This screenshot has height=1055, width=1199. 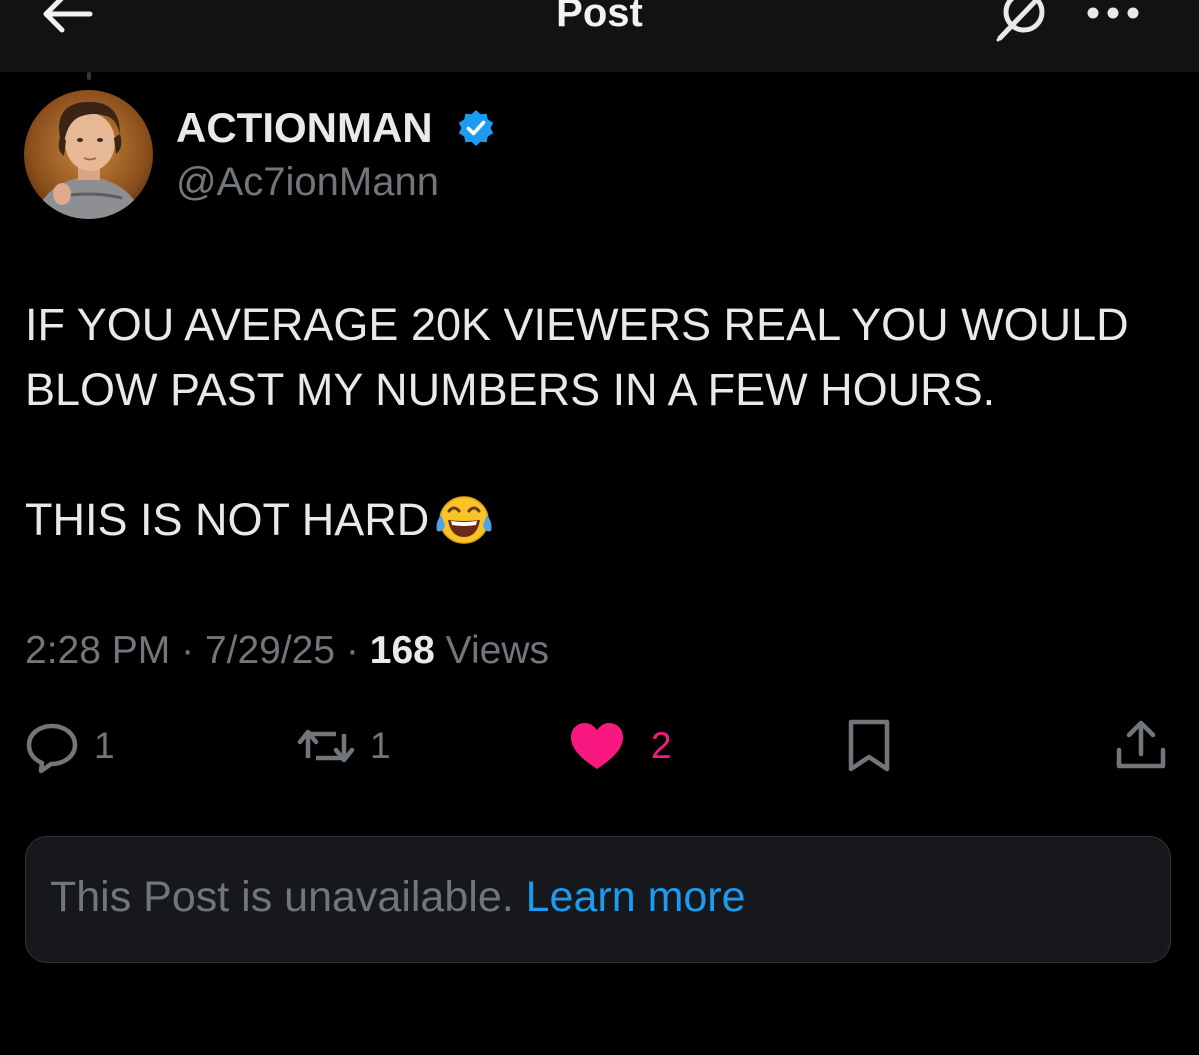 I want to click on reply-count: 1, so click(x=104, y=745).